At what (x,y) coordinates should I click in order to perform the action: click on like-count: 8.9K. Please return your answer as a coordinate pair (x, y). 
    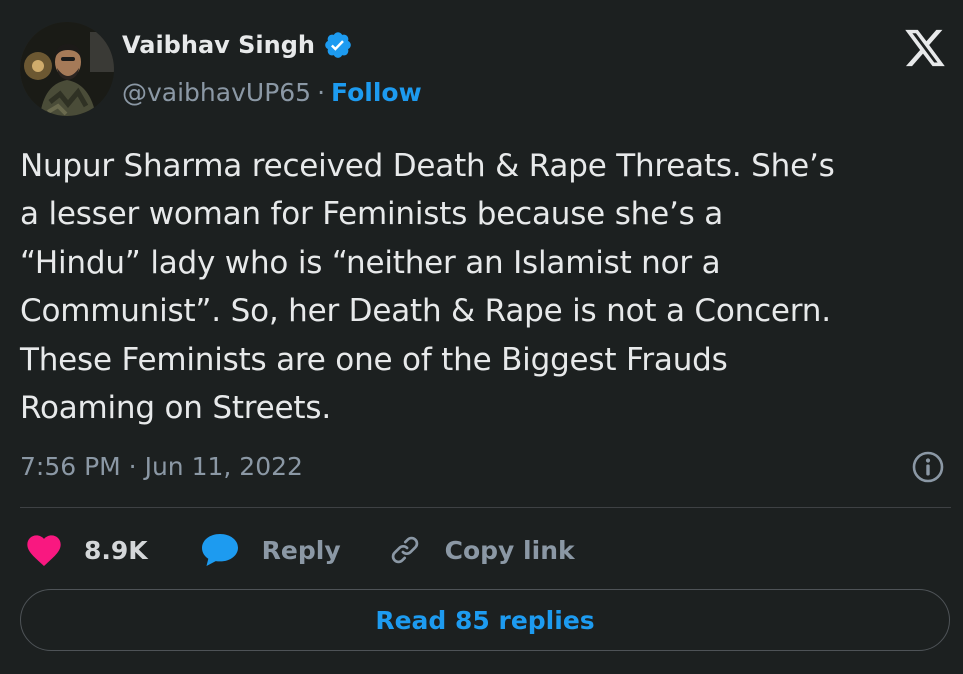
    Looking at the image, I should click on (116, 550).